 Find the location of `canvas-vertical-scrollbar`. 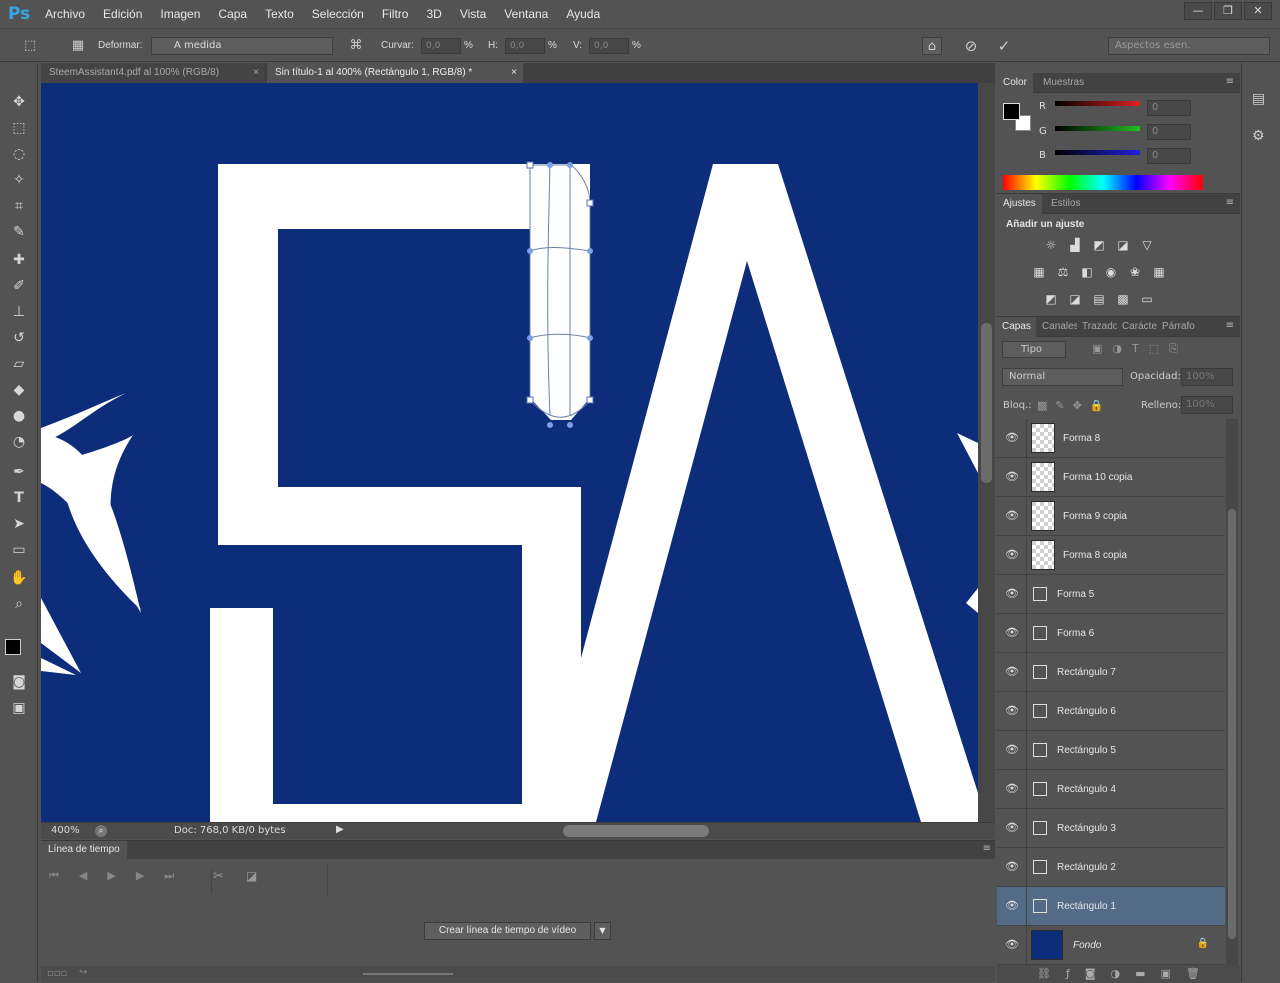

canvas-vertical-scrollbar is located at coordinates (986, 452).